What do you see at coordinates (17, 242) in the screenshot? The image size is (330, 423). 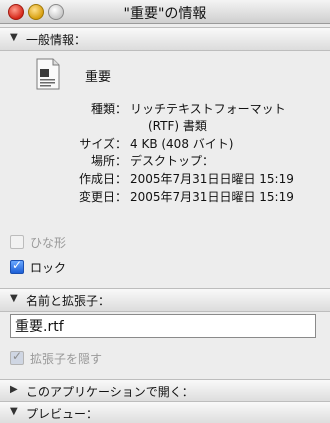 I see `stationery-checkbox` at bounding box center [17, 242].